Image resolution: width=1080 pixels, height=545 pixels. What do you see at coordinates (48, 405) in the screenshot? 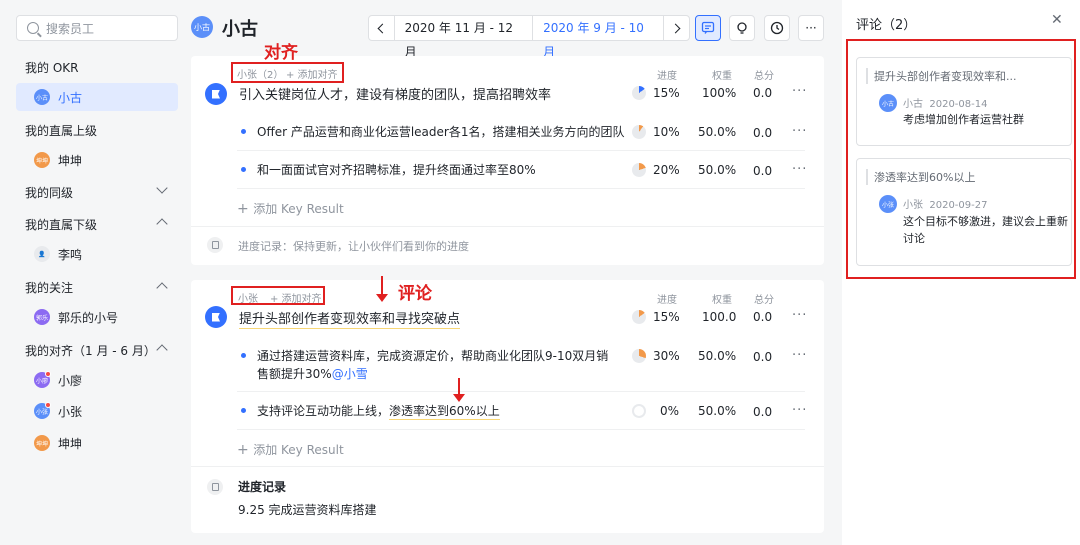
I see `notification-dot` at bounding box center [48, 405].